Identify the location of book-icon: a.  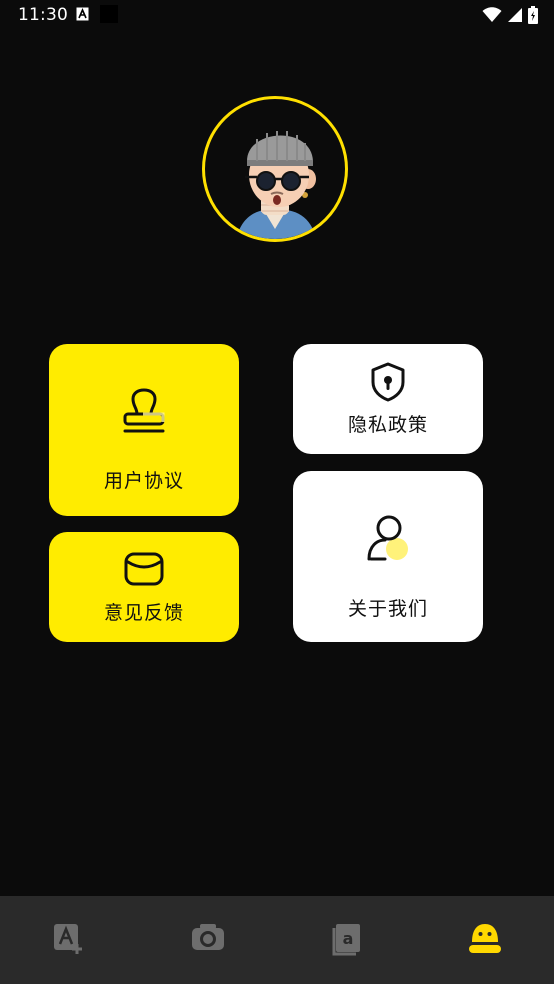
(346, 940).